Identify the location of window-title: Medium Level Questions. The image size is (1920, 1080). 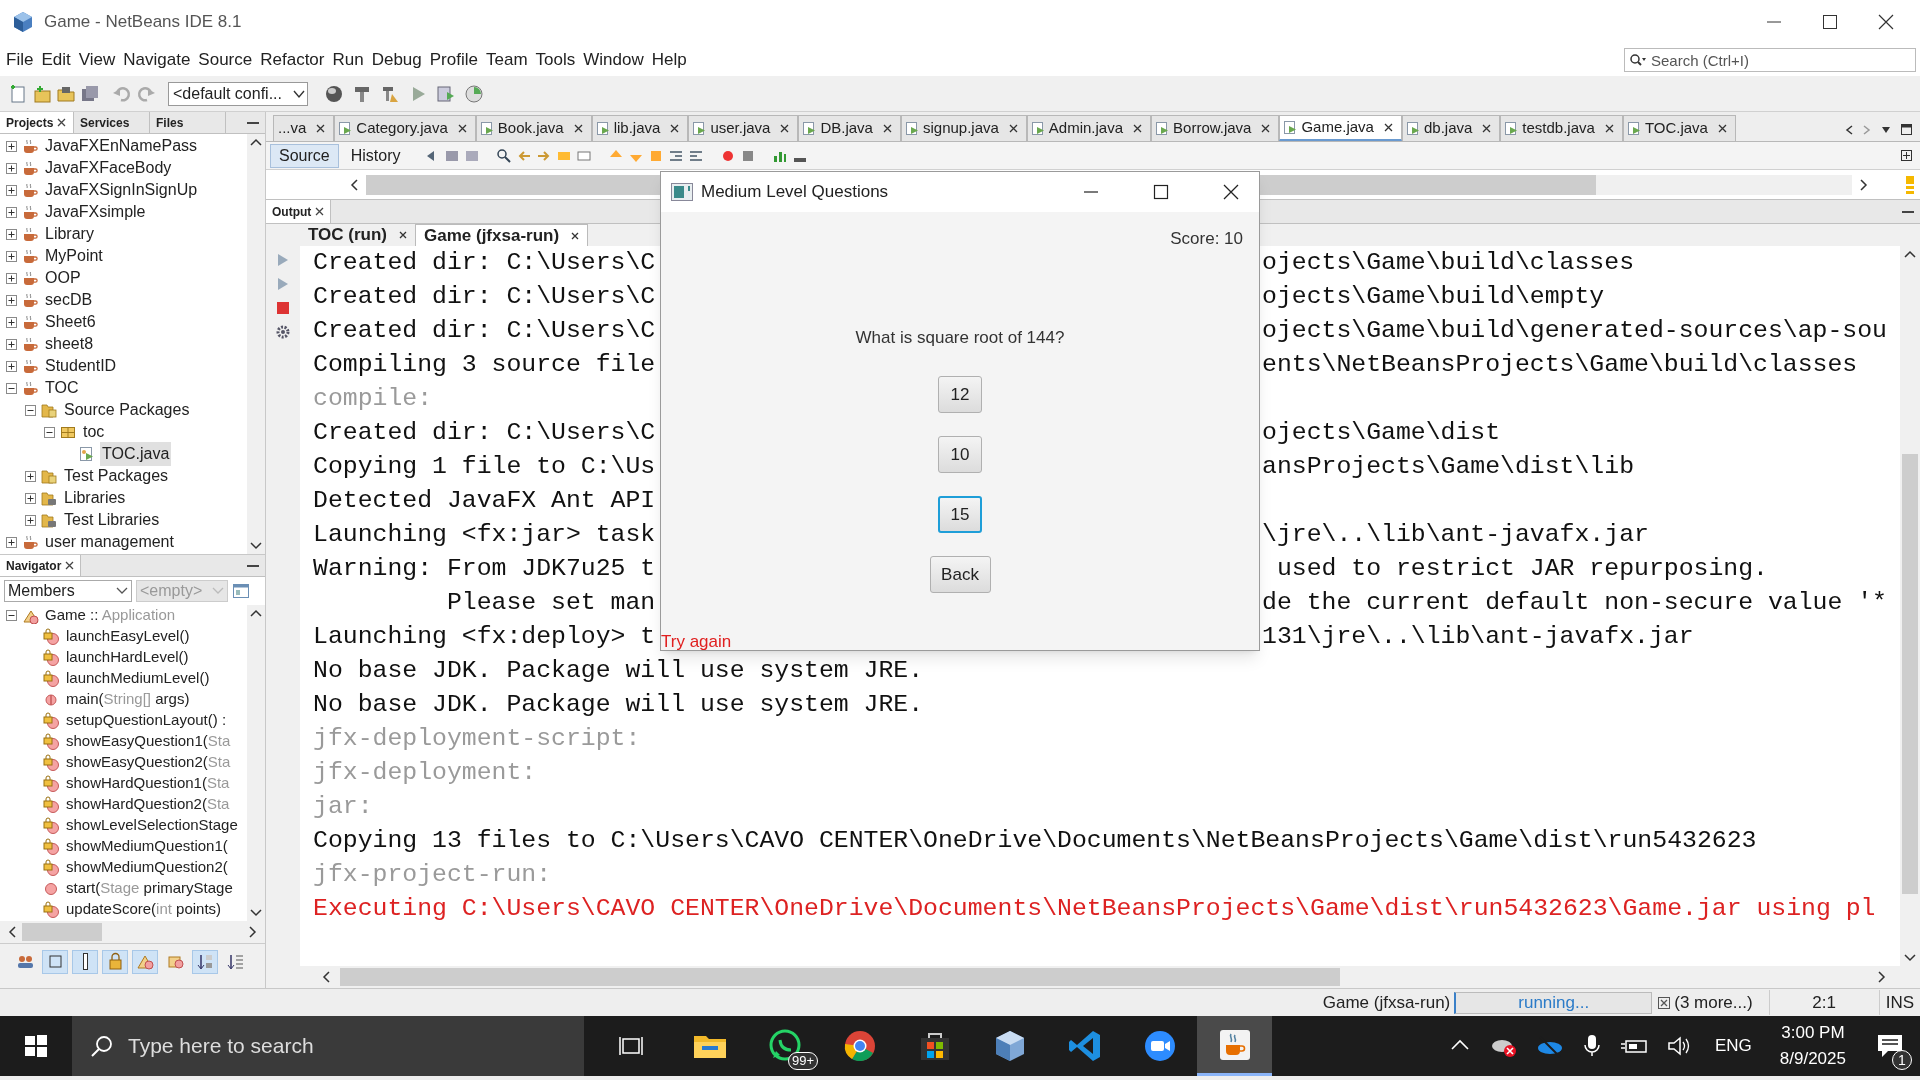
(795, 192).